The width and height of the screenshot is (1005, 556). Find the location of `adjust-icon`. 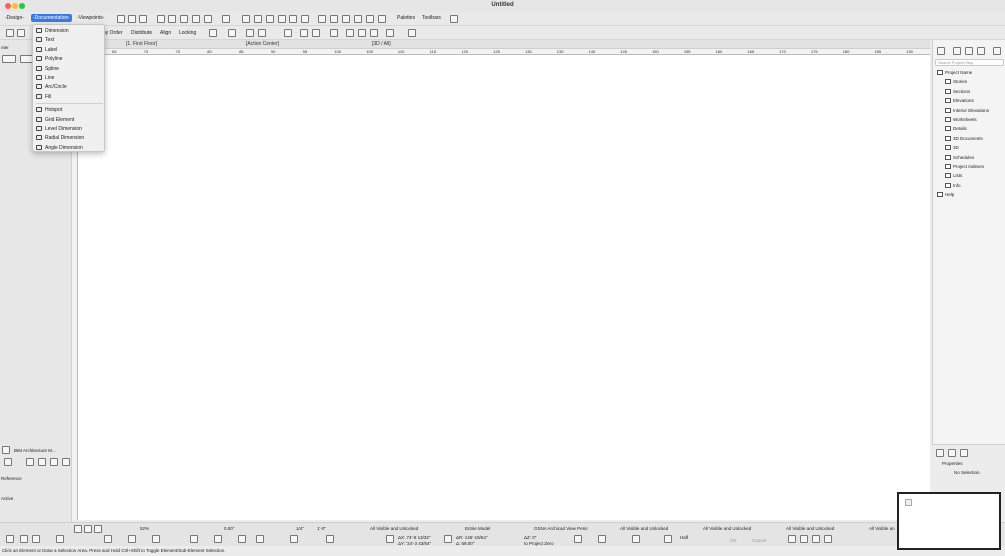

adjust-icon is located at coordinates (804, 539).